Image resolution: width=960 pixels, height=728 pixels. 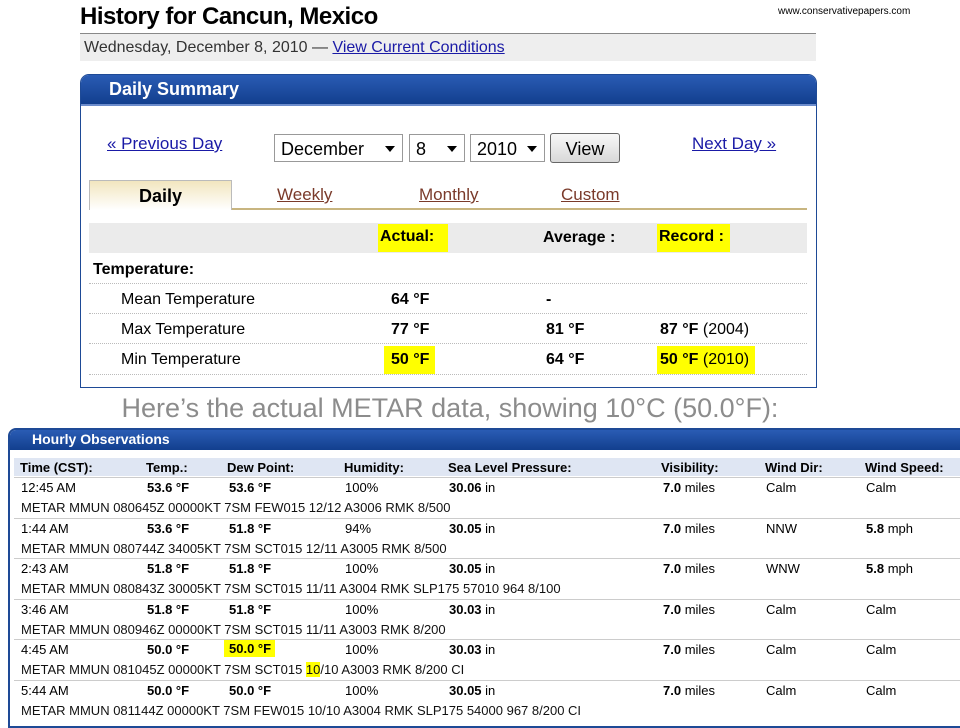 I want to click on tab-weekly: Weekly, so click(x=304, y=195).